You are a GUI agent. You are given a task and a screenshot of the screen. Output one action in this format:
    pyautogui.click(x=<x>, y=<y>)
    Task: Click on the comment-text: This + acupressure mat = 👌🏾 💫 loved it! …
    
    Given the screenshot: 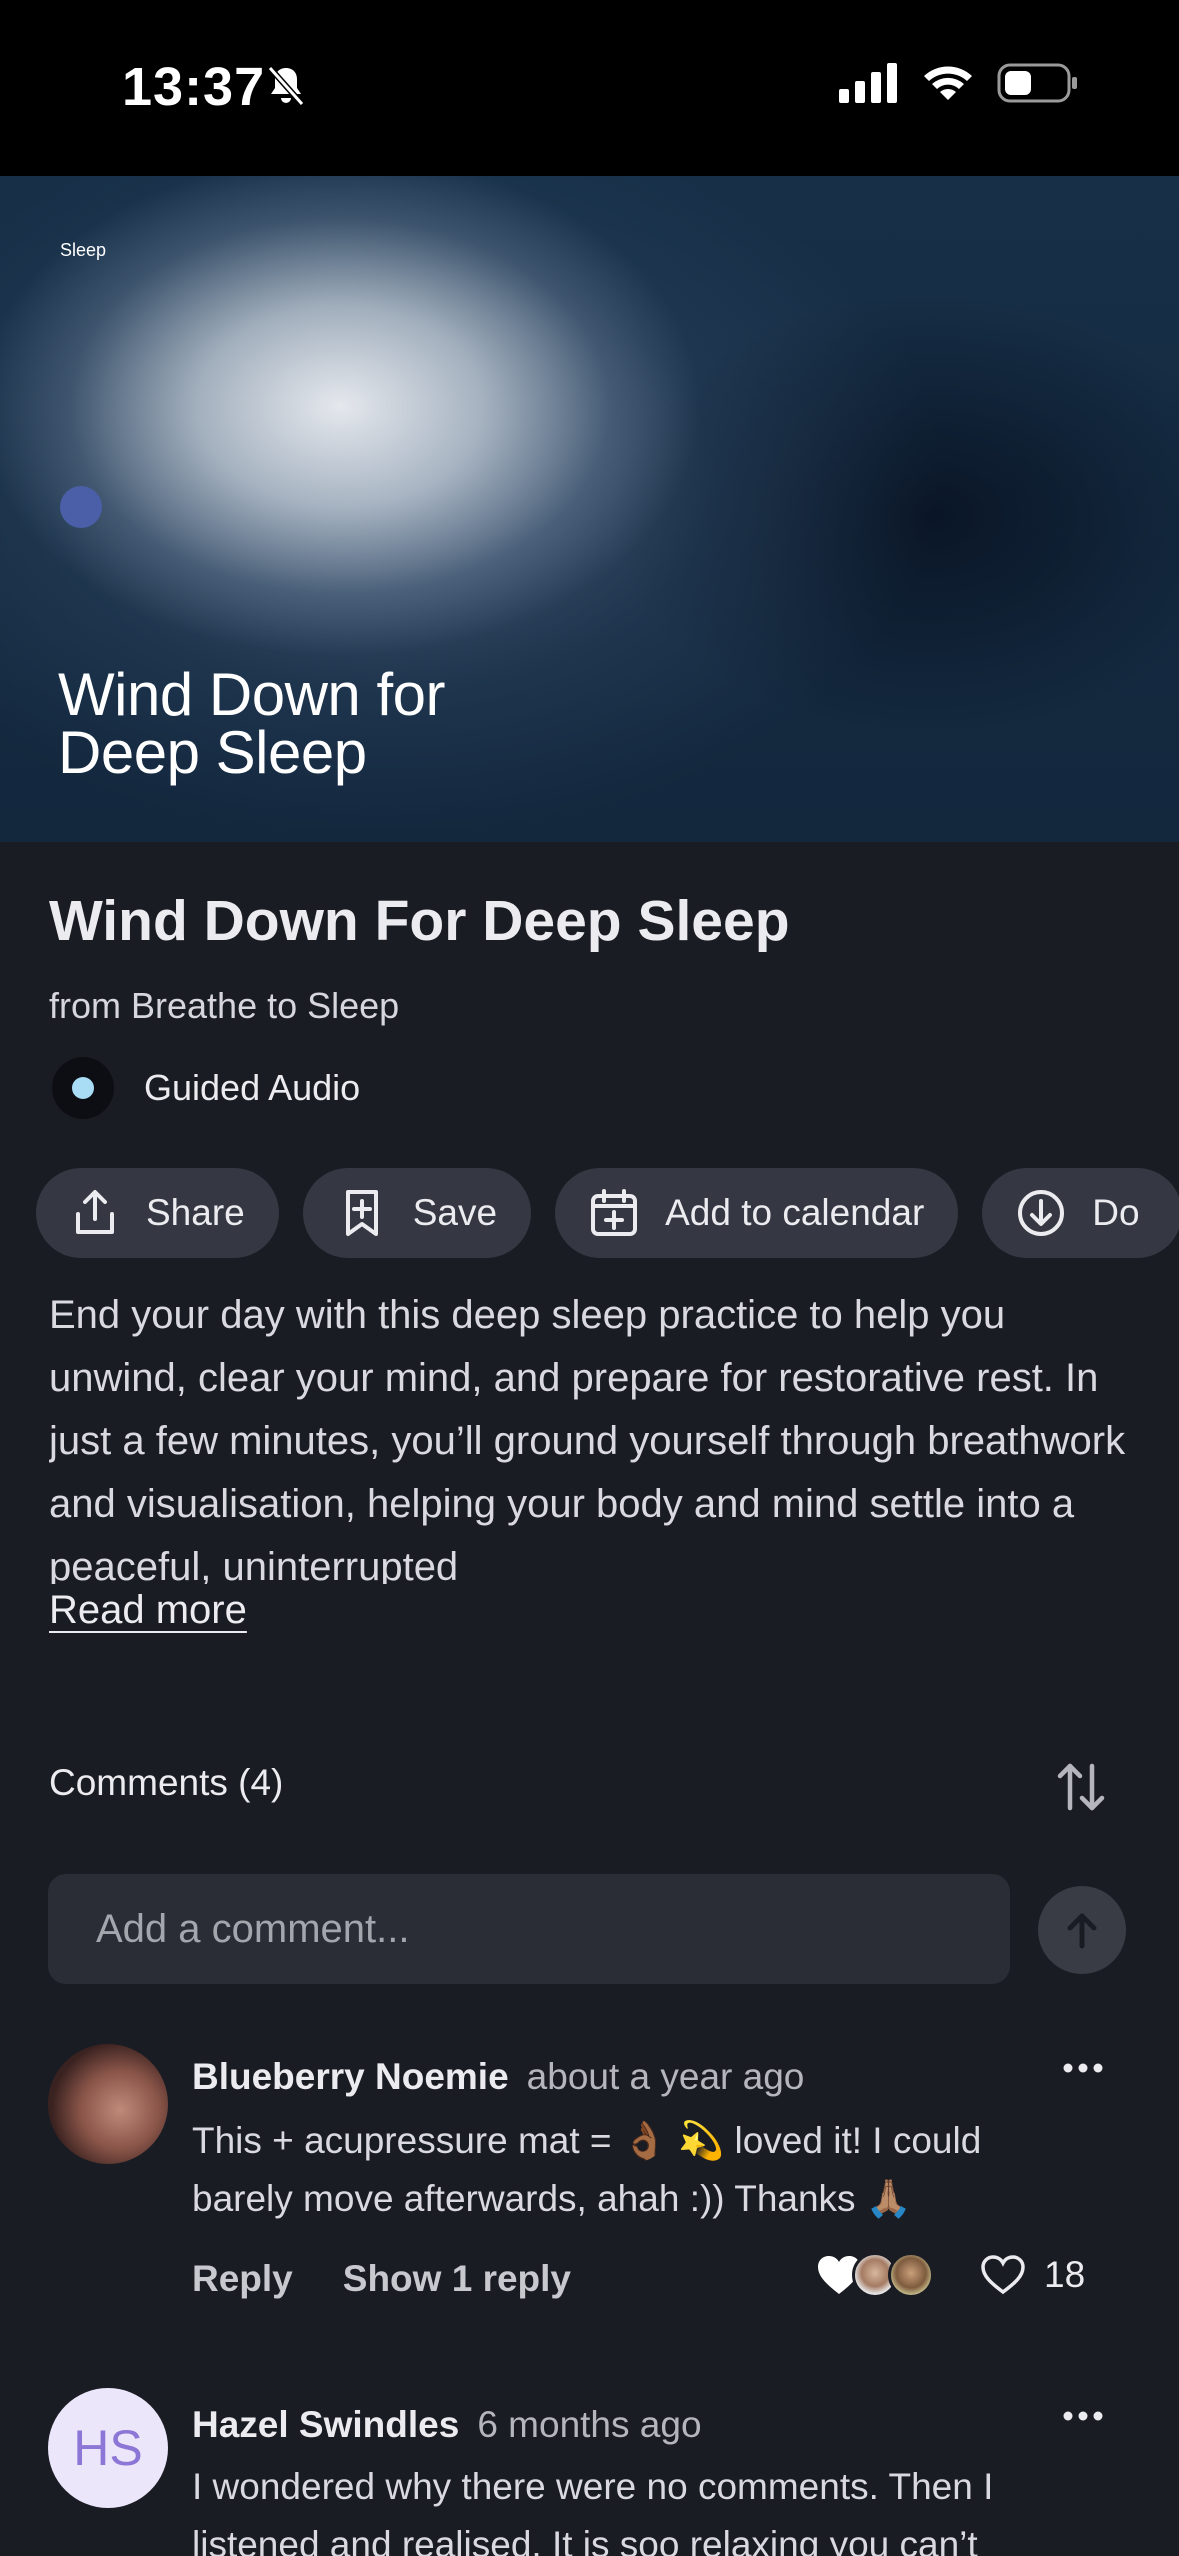 What is the action you would take?
    pyautogui.click(x=587, y=2169)
    